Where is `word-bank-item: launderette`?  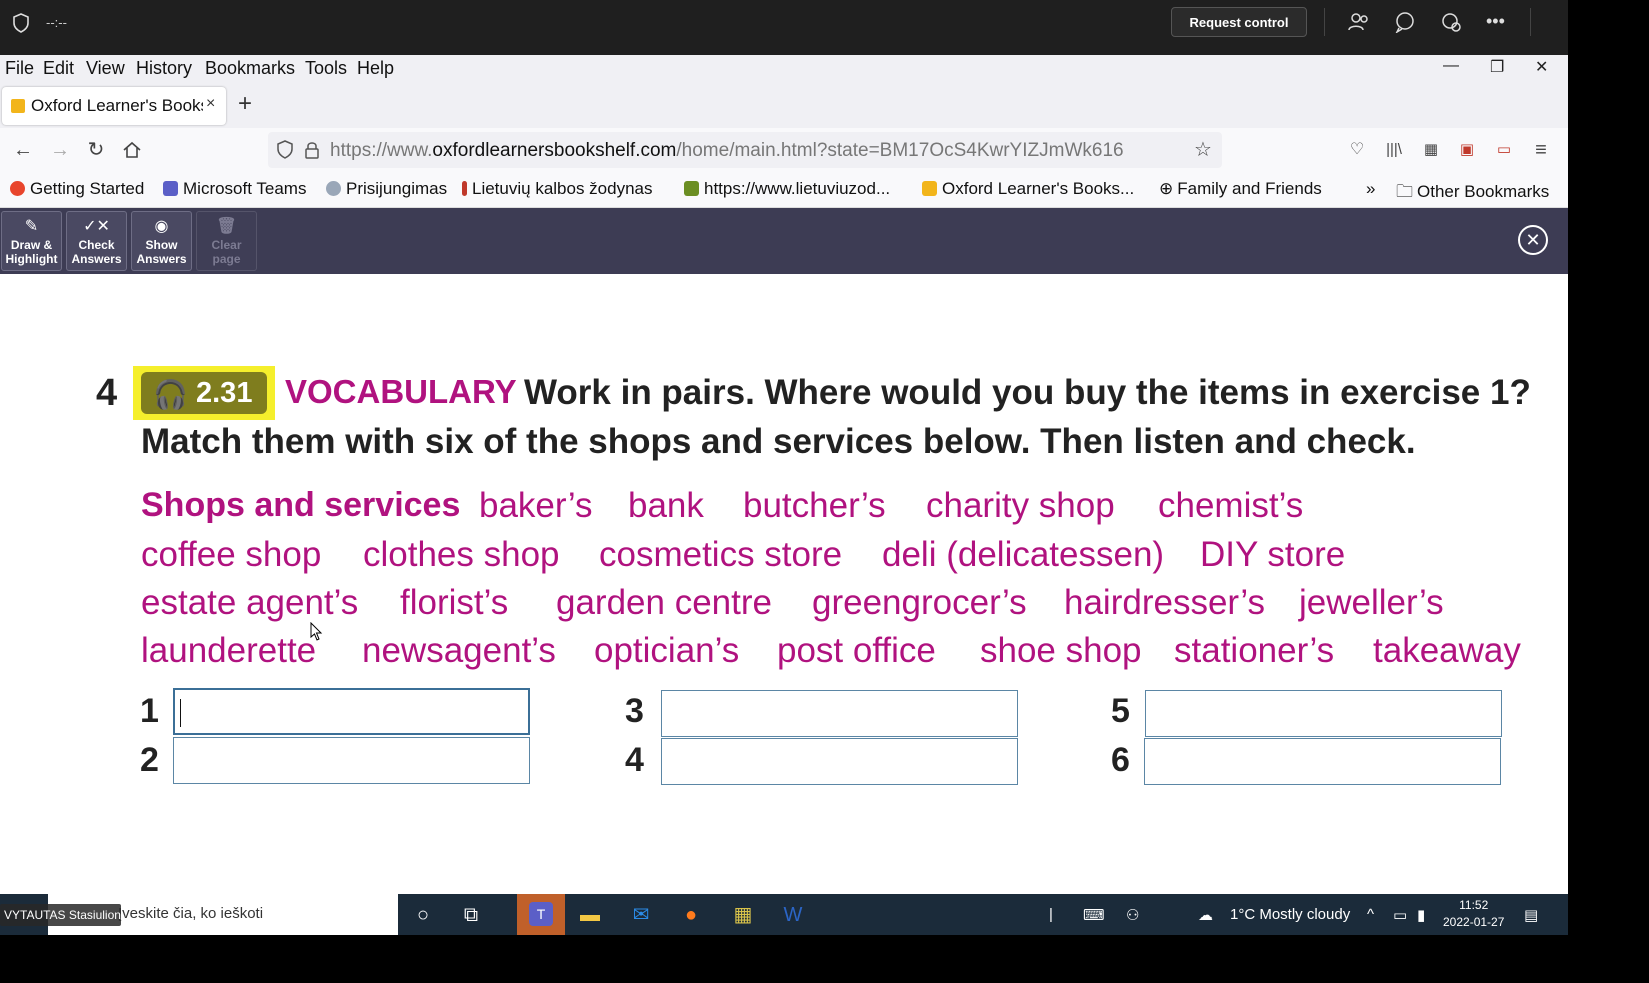 word-bank-item: launderette is located at coordinates (229, 650).